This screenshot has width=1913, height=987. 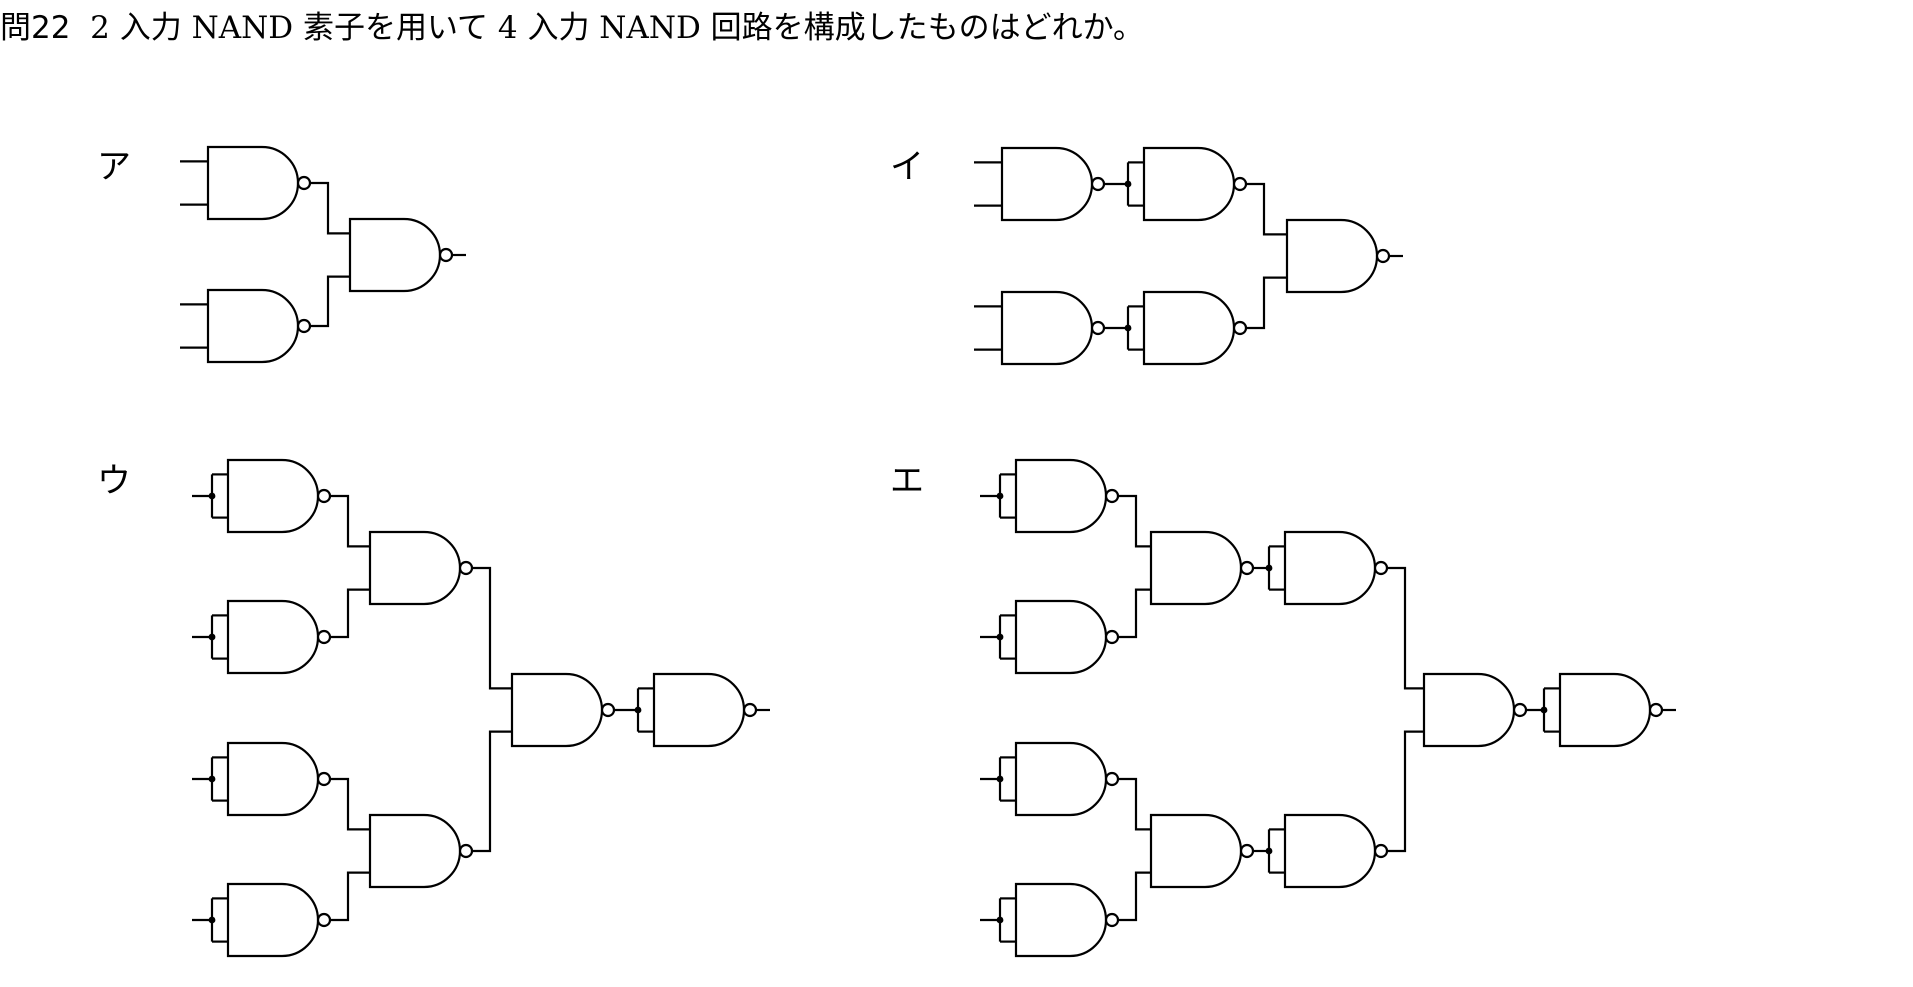 What do you see at coordinates (907, 481) in the screenshot?
I see `option-label-e: エ` at bounding box center [907, 481].